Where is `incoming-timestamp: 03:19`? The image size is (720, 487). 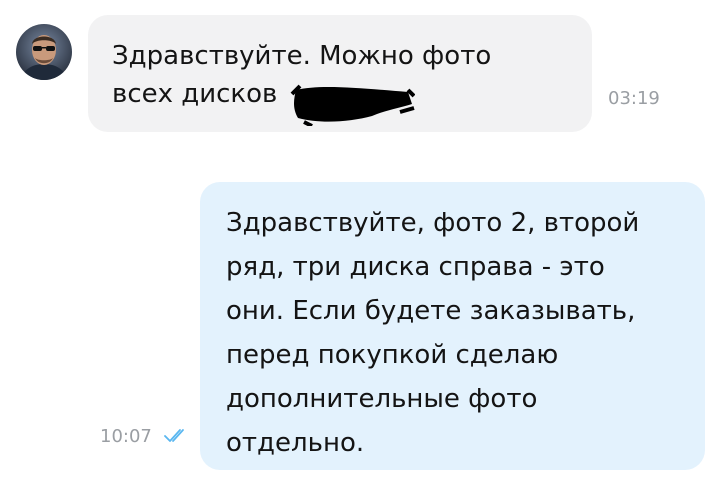 incoming-timestamp: 03:19 is located at coordinates (634, 98).